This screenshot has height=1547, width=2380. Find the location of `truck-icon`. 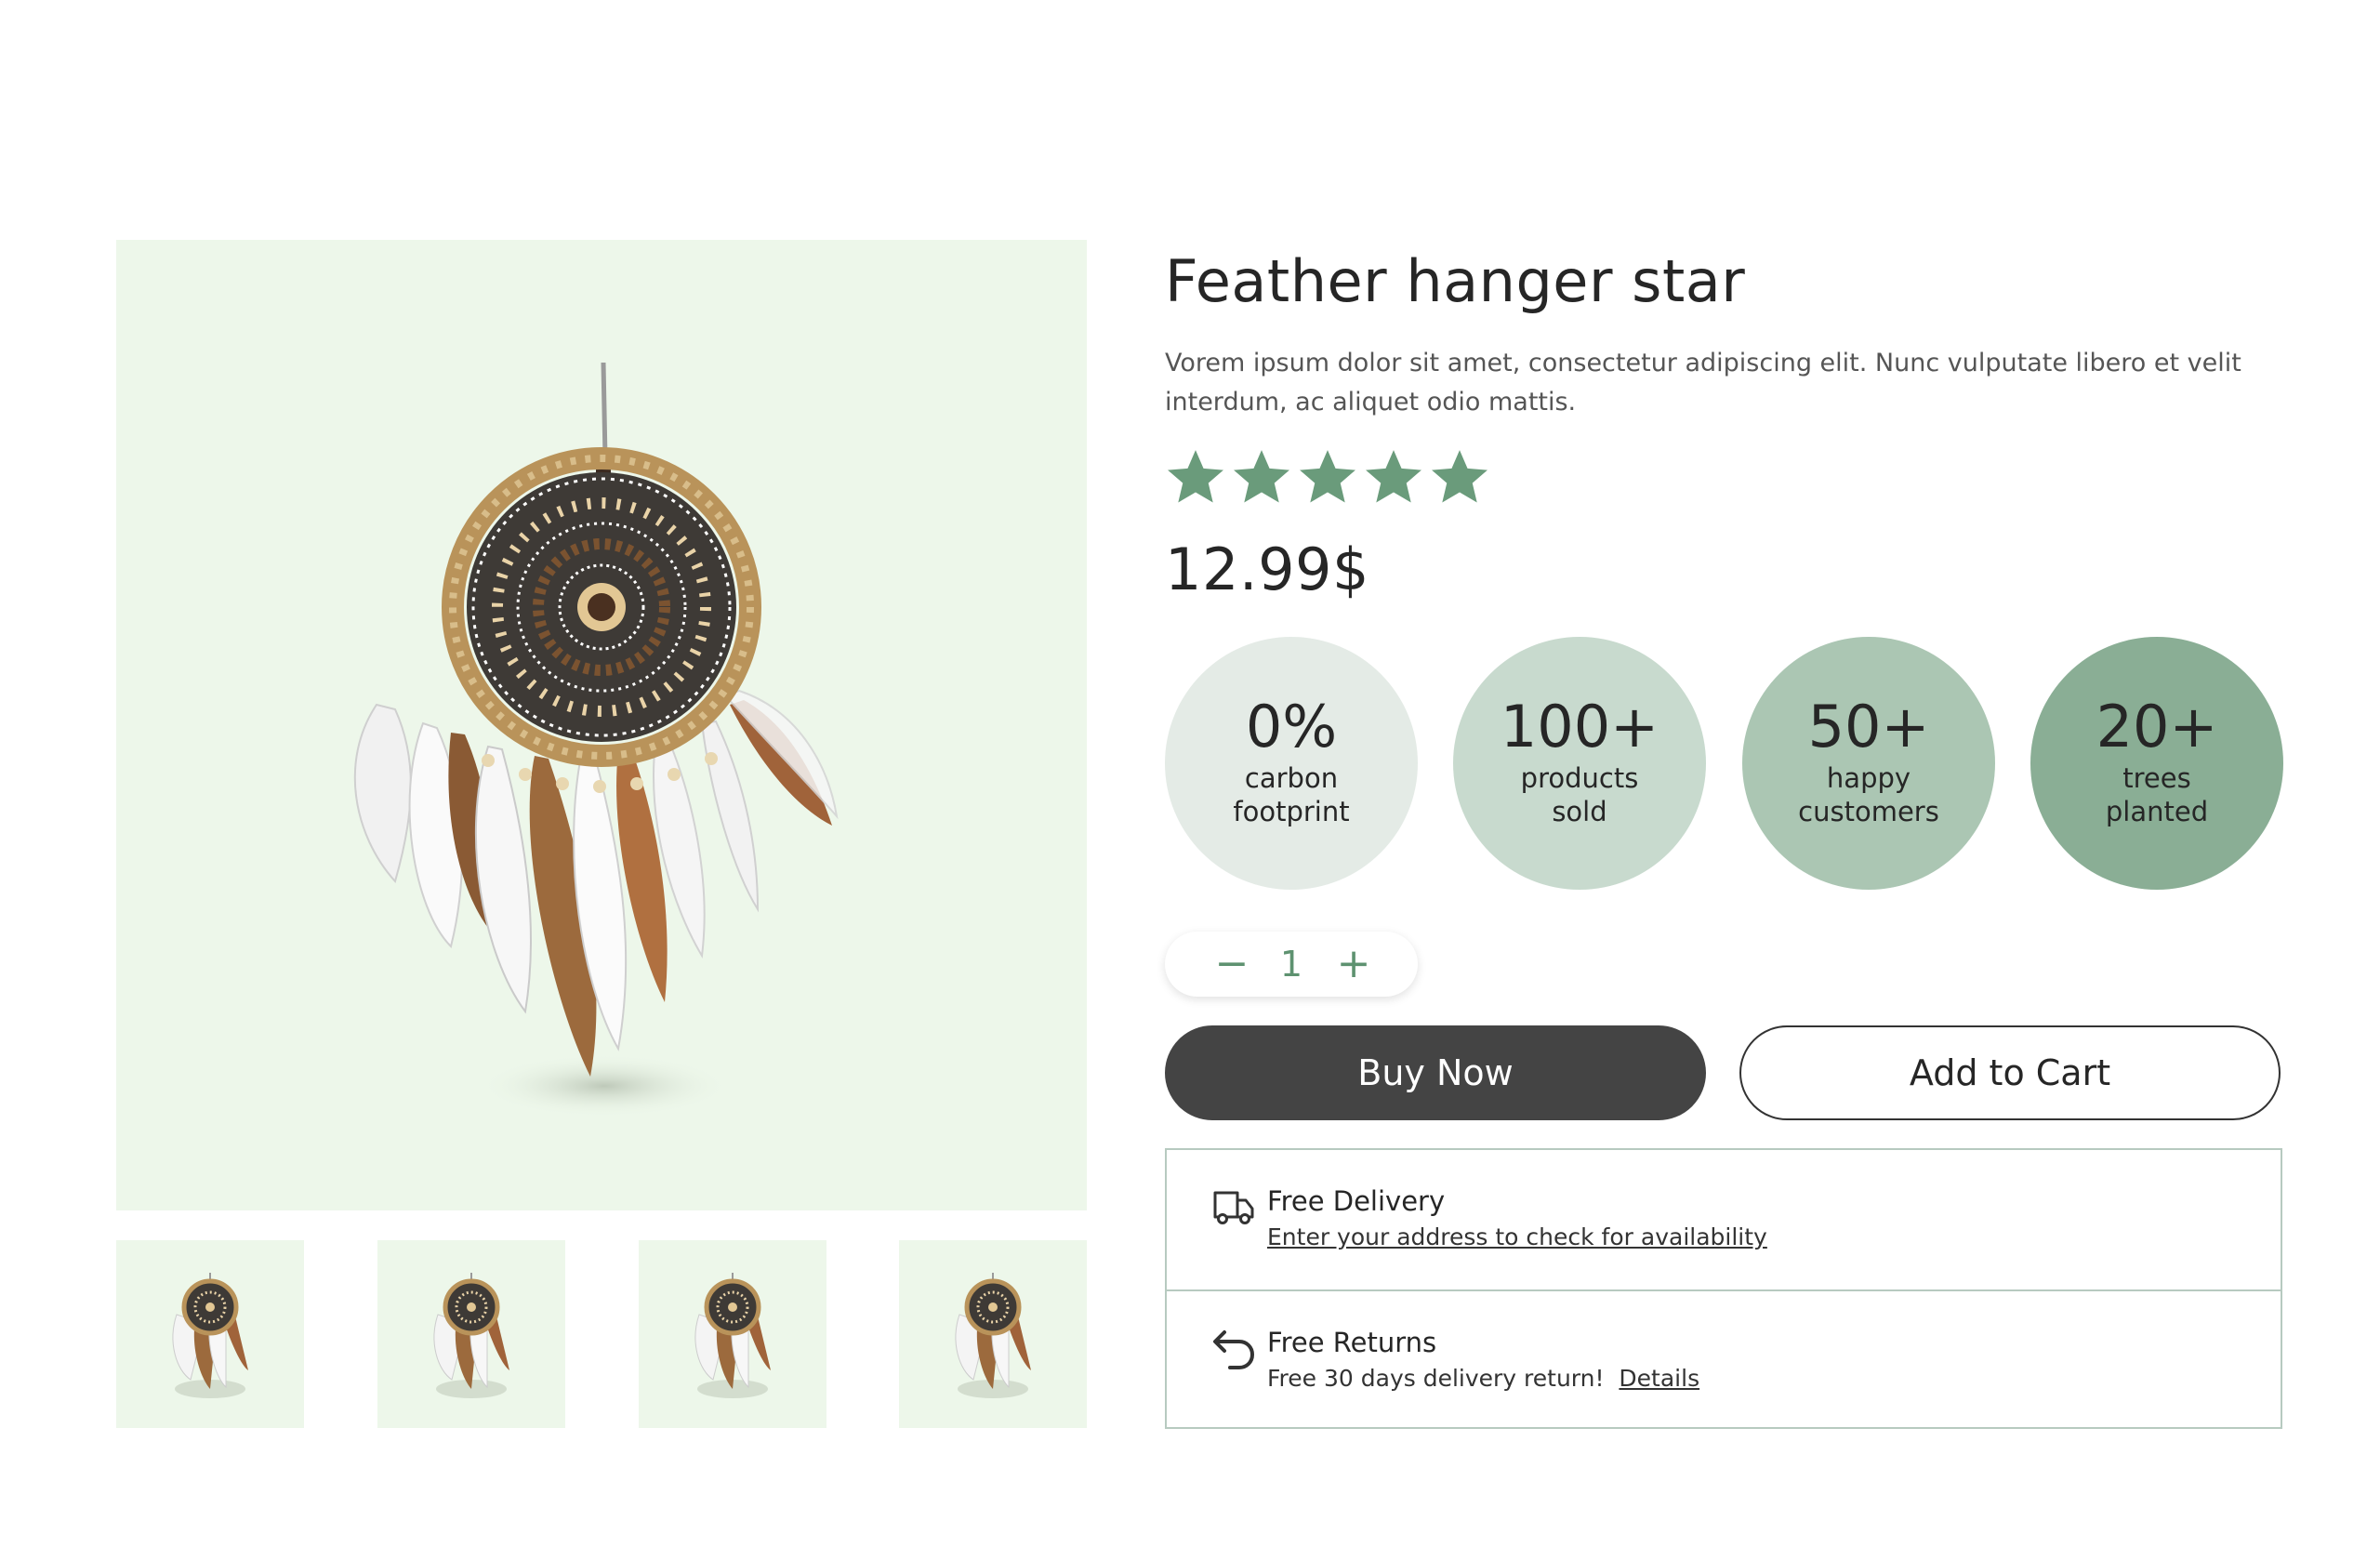

truck-icon is located at coordinates (1233, 1207).